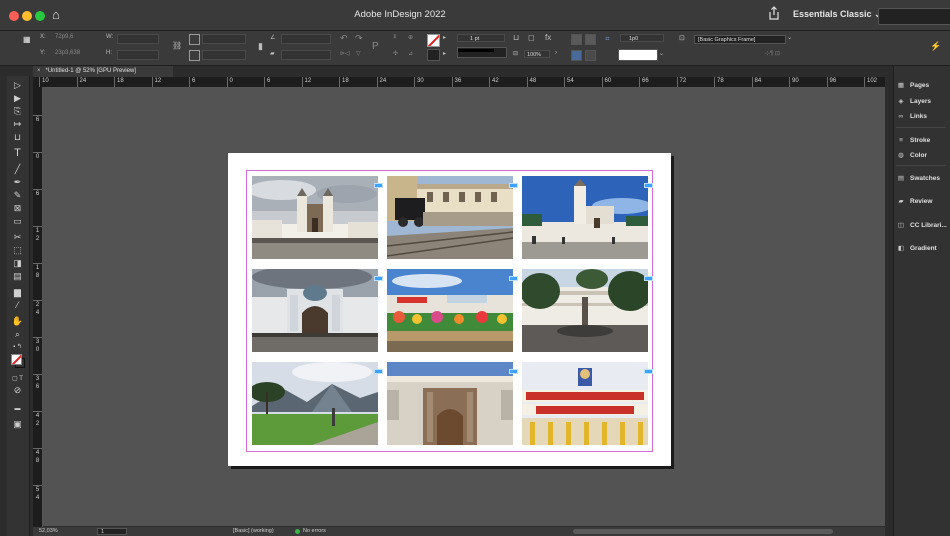 This screenshot has height=536, width=950. Describe the element at coordinates (590, 55) in the screenshot. I see `center-content-icon` at that location.